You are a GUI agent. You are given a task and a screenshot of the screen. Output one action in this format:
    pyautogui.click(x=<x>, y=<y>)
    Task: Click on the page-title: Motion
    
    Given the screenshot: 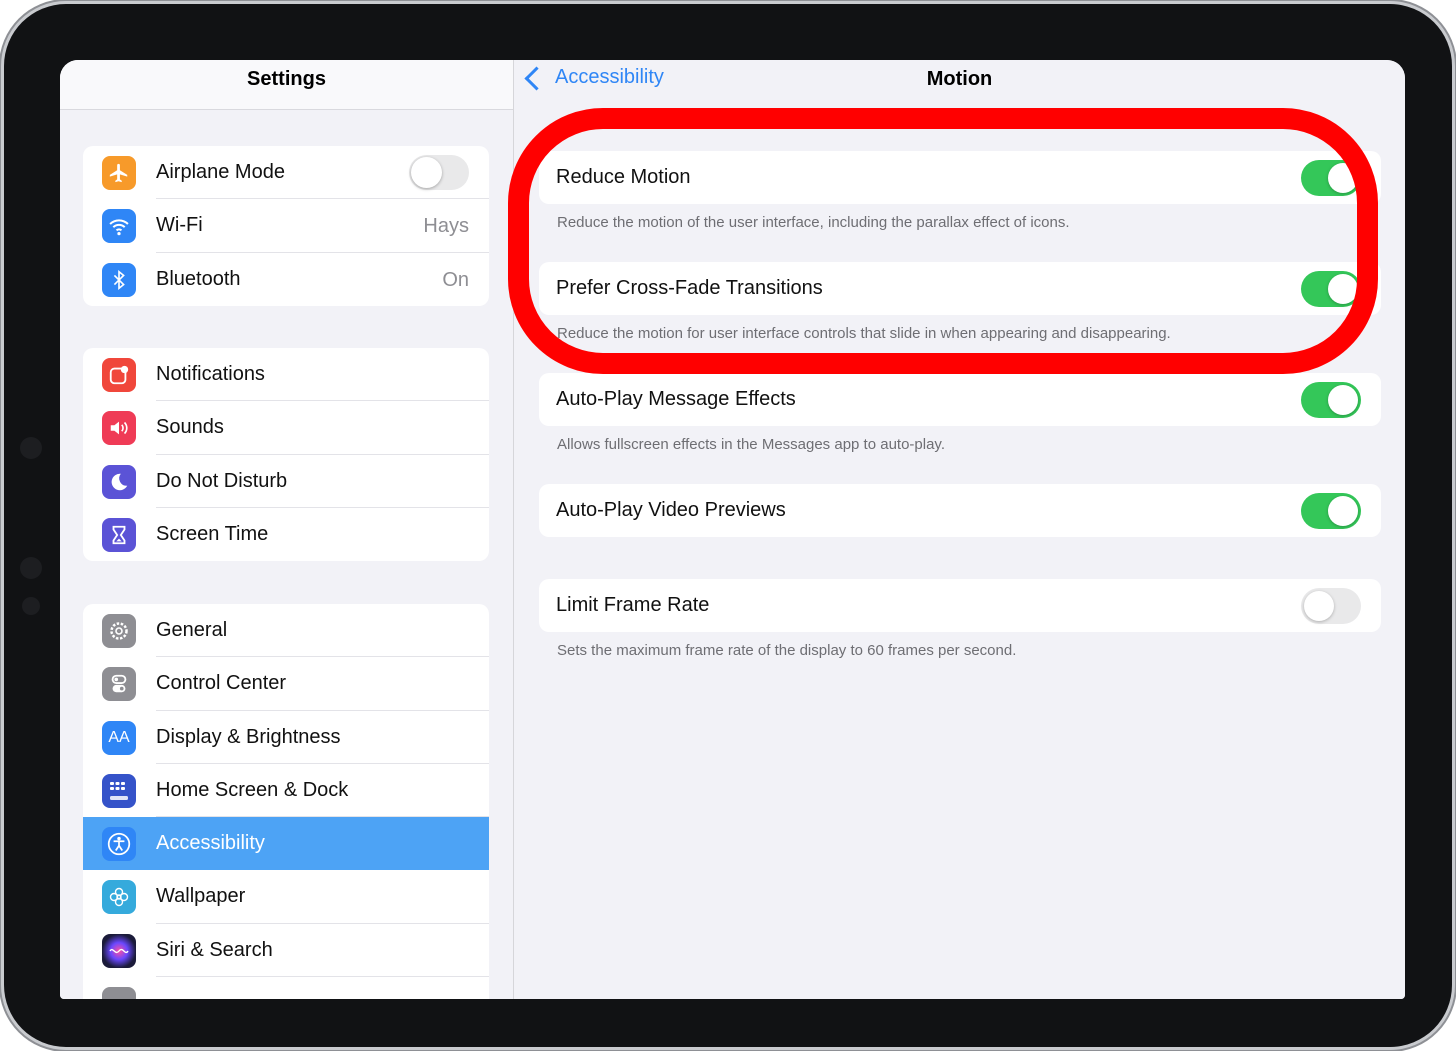 What is the action you would take?
    pyautogui.click(x=959, y=79)
    